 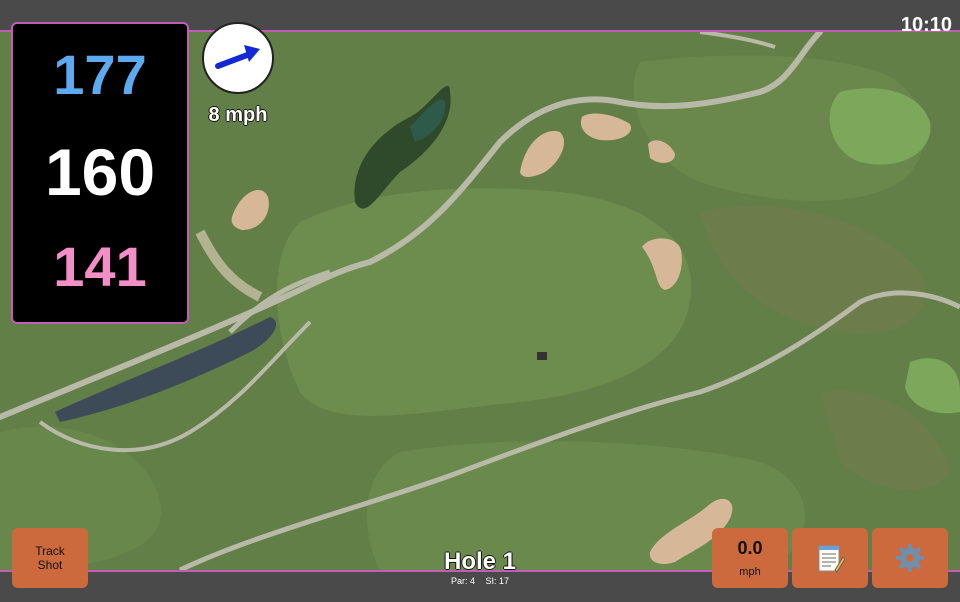 What do you see at coordinates (462, 581) in the screenshot?
I see `hole-par: Par: 4` at bounding box center [462, 581].